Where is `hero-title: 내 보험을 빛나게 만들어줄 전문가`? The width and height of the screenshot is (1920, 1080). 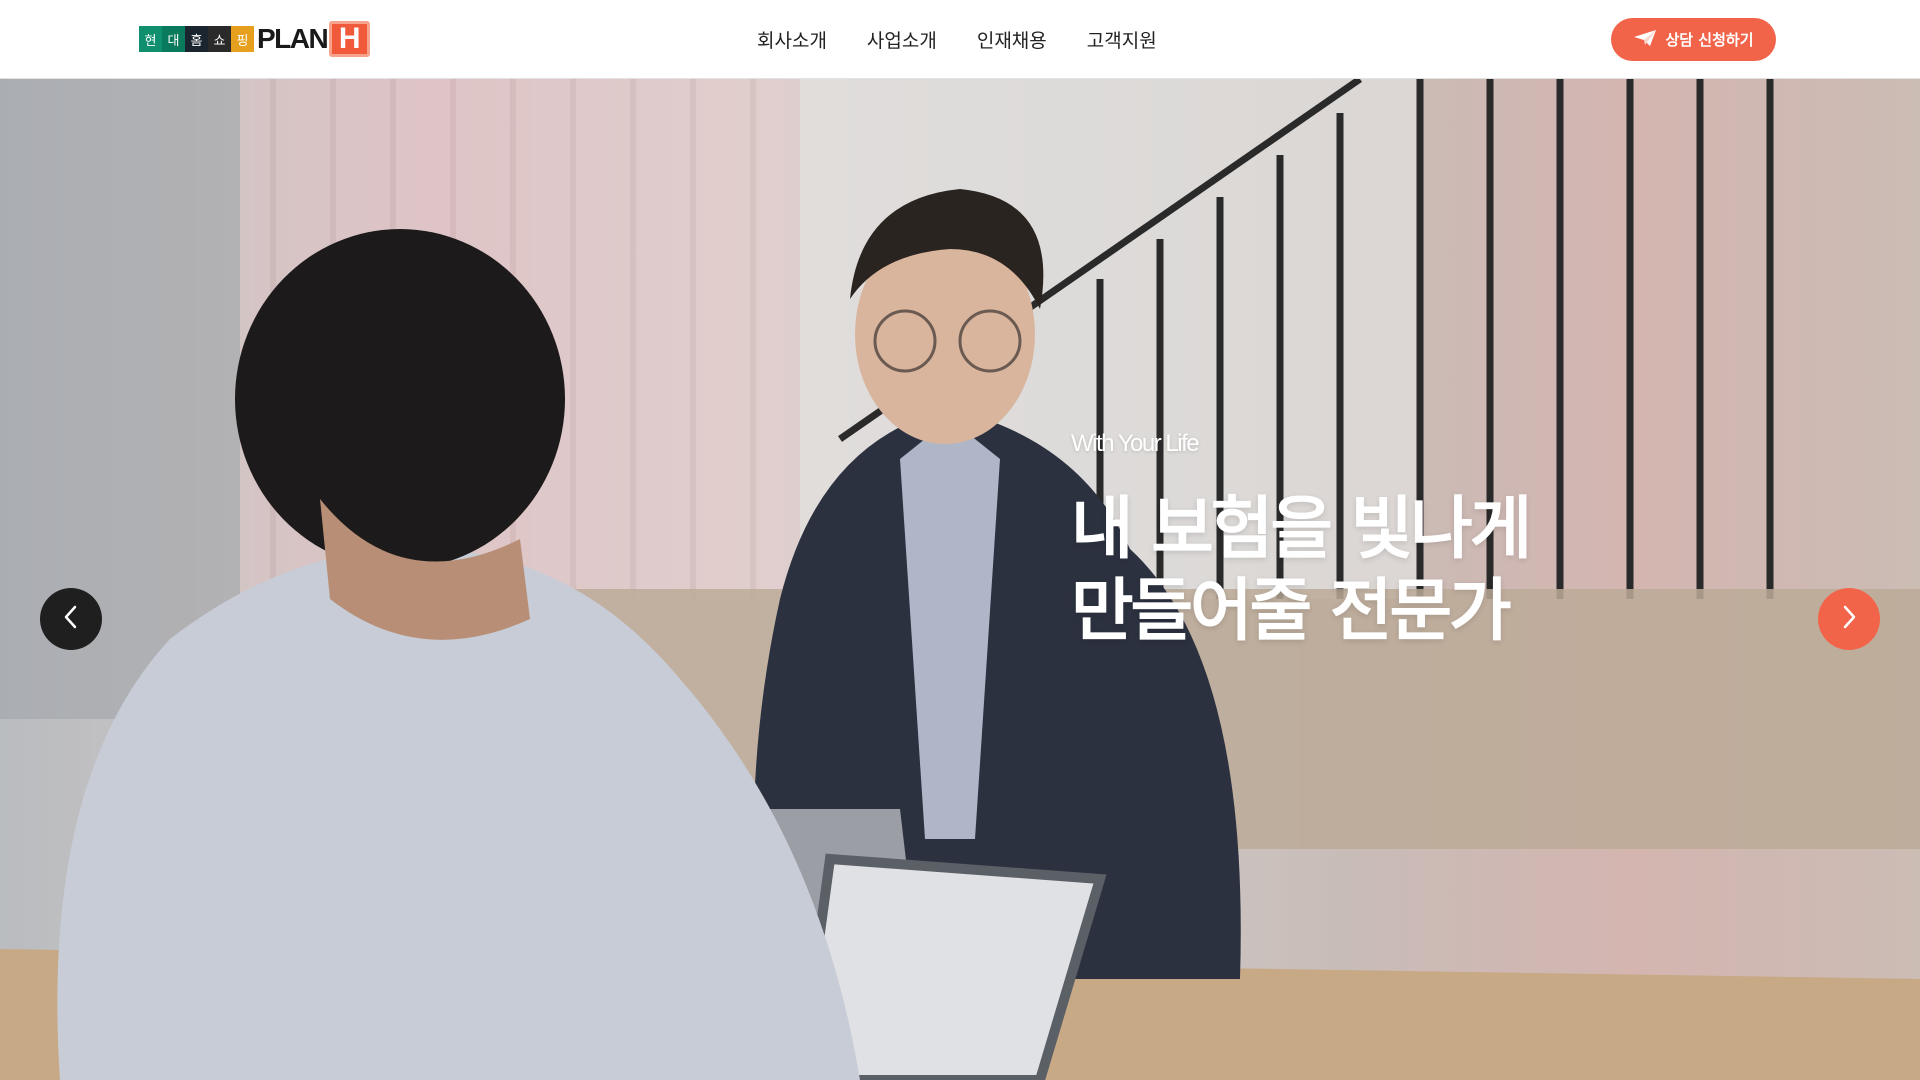 hero-title: 내 보험을 빛나게 만들어줄 전문가 is located at coordinates (1301, 571).